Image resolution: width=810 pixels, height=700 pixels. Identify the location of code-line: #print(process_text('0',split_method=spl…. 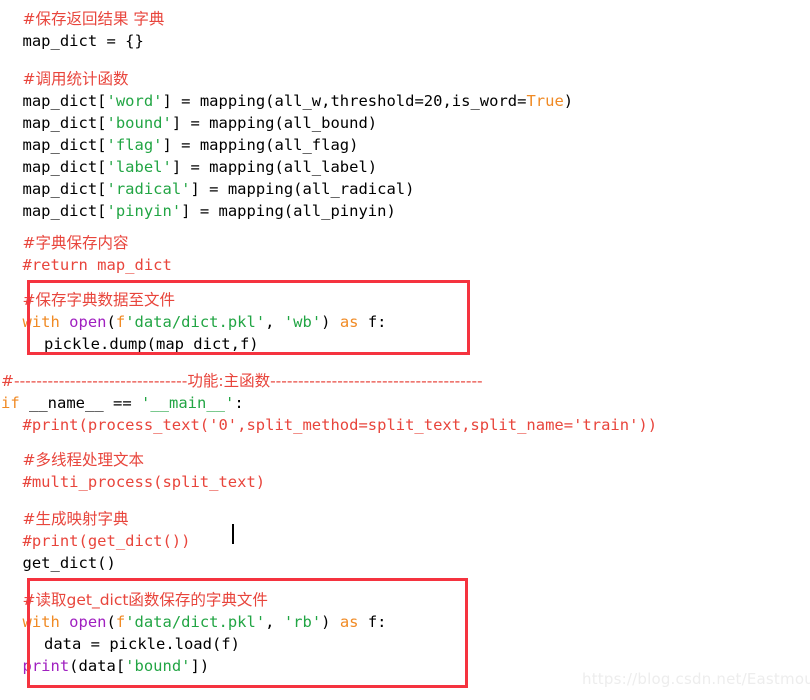
(405, 425).